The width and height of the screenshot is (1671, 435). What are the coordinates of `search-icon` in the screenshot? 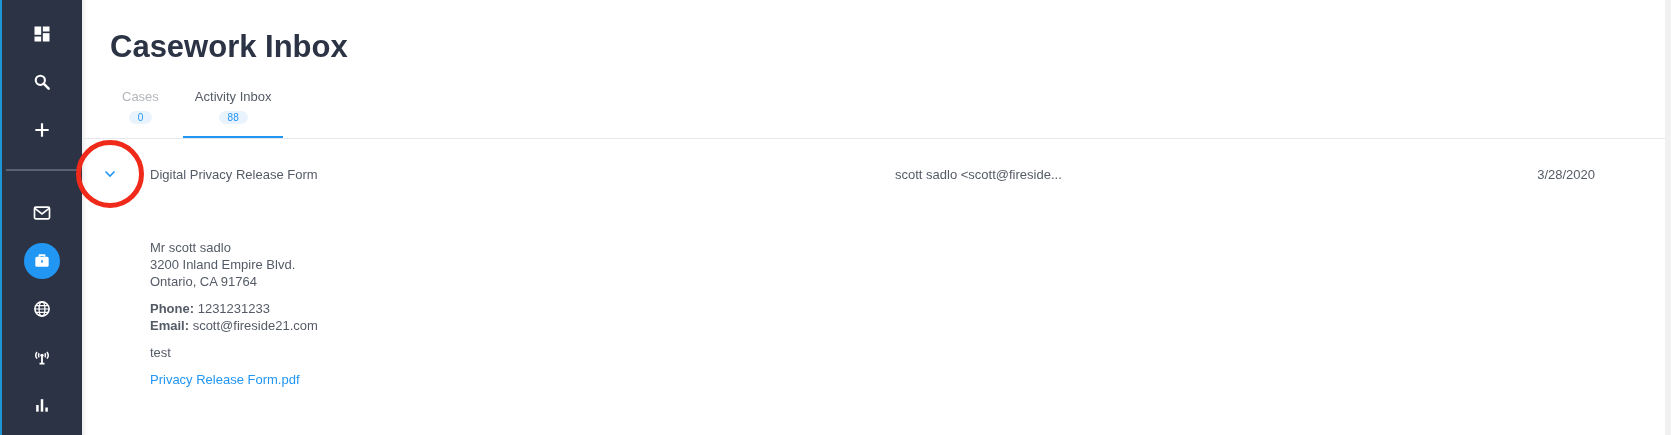 It's located at (42, 82).